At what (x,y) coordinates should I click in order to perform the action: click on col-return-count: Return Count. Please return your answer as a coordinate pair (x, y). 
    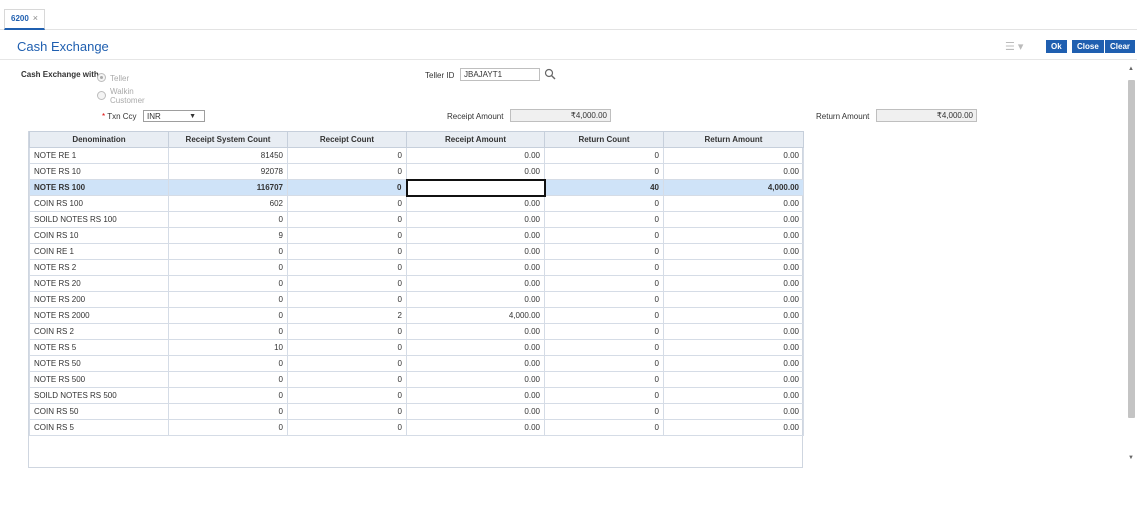
    Looking at the image, I should click on (604, 139).